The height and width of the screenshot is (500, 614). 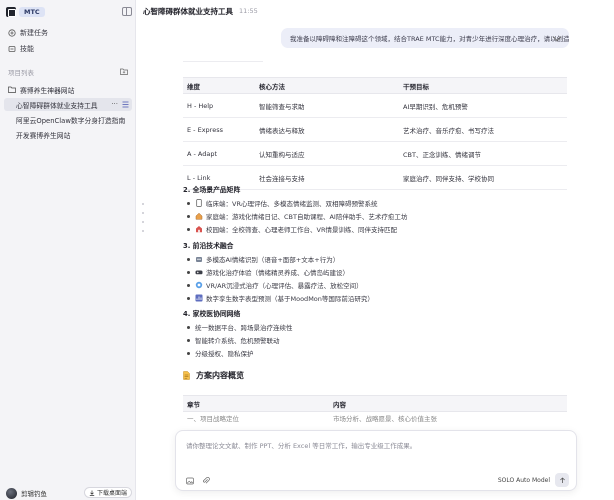 I want to click on download-label: 下载桌面端, so click(x=111, y=493).